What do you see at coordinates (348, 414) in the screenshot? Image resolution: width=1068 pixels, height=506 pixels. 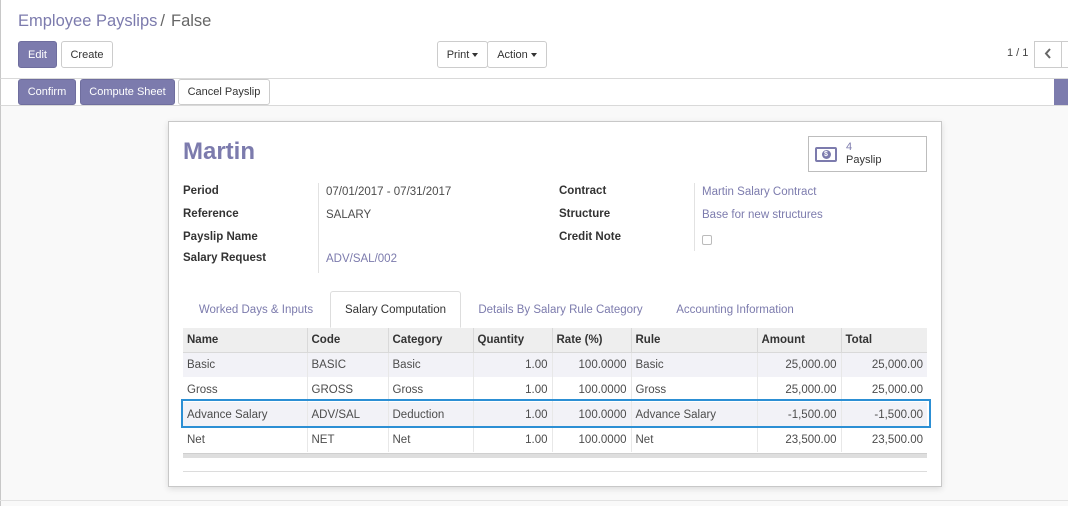 I see `cell-code: ADV/SAL` at bounding box center [348, 414].